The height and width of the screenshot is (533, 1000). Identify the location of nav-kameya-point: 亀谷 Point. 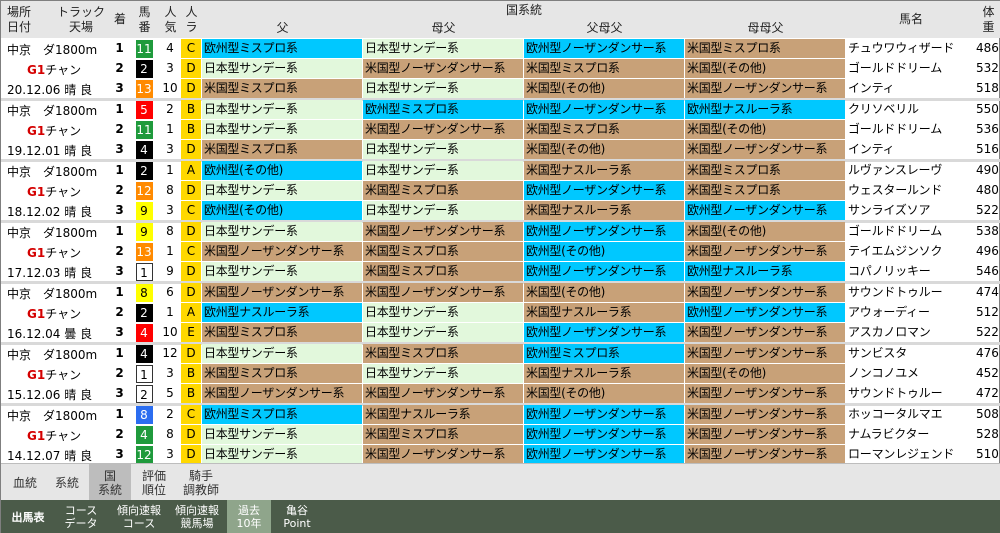
(297, 516).